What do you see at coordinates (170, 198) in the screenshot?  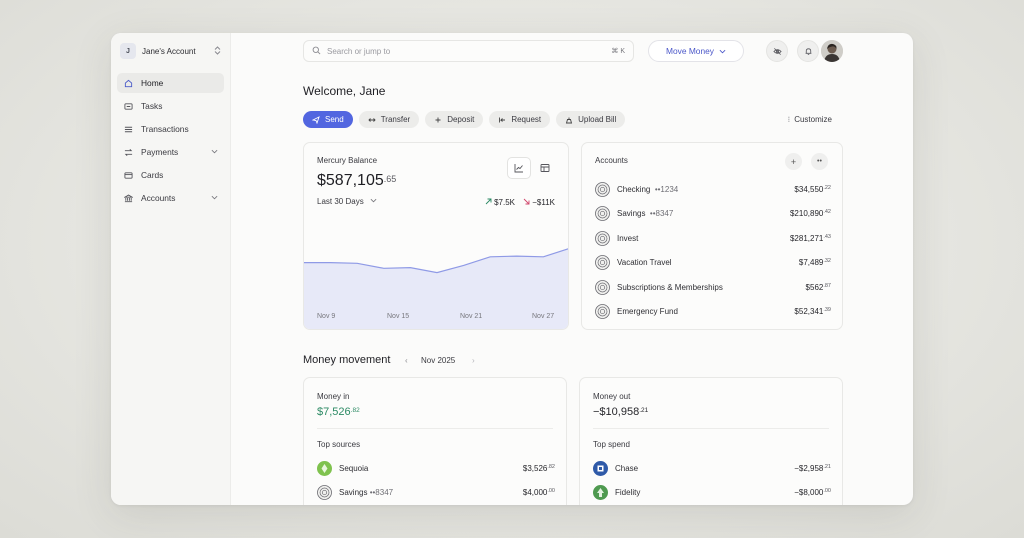 I see `sidebar-item-accounts: Accounts` at bounding box center [170, 198].